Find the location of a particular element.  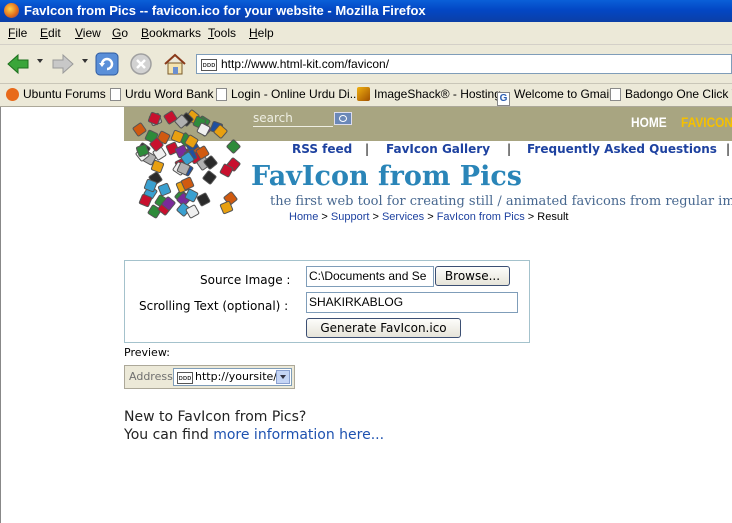

chevron-down-icon is located at coordinates (283, 377).